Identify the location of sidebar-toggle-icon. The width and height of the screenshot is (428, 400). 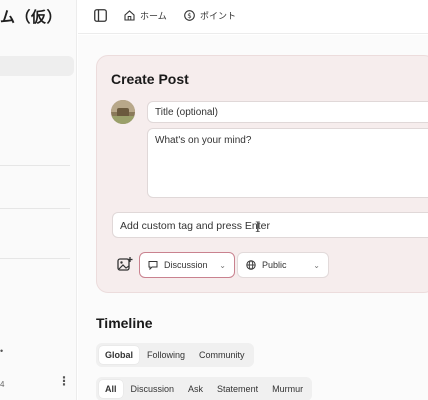
(100, 15).